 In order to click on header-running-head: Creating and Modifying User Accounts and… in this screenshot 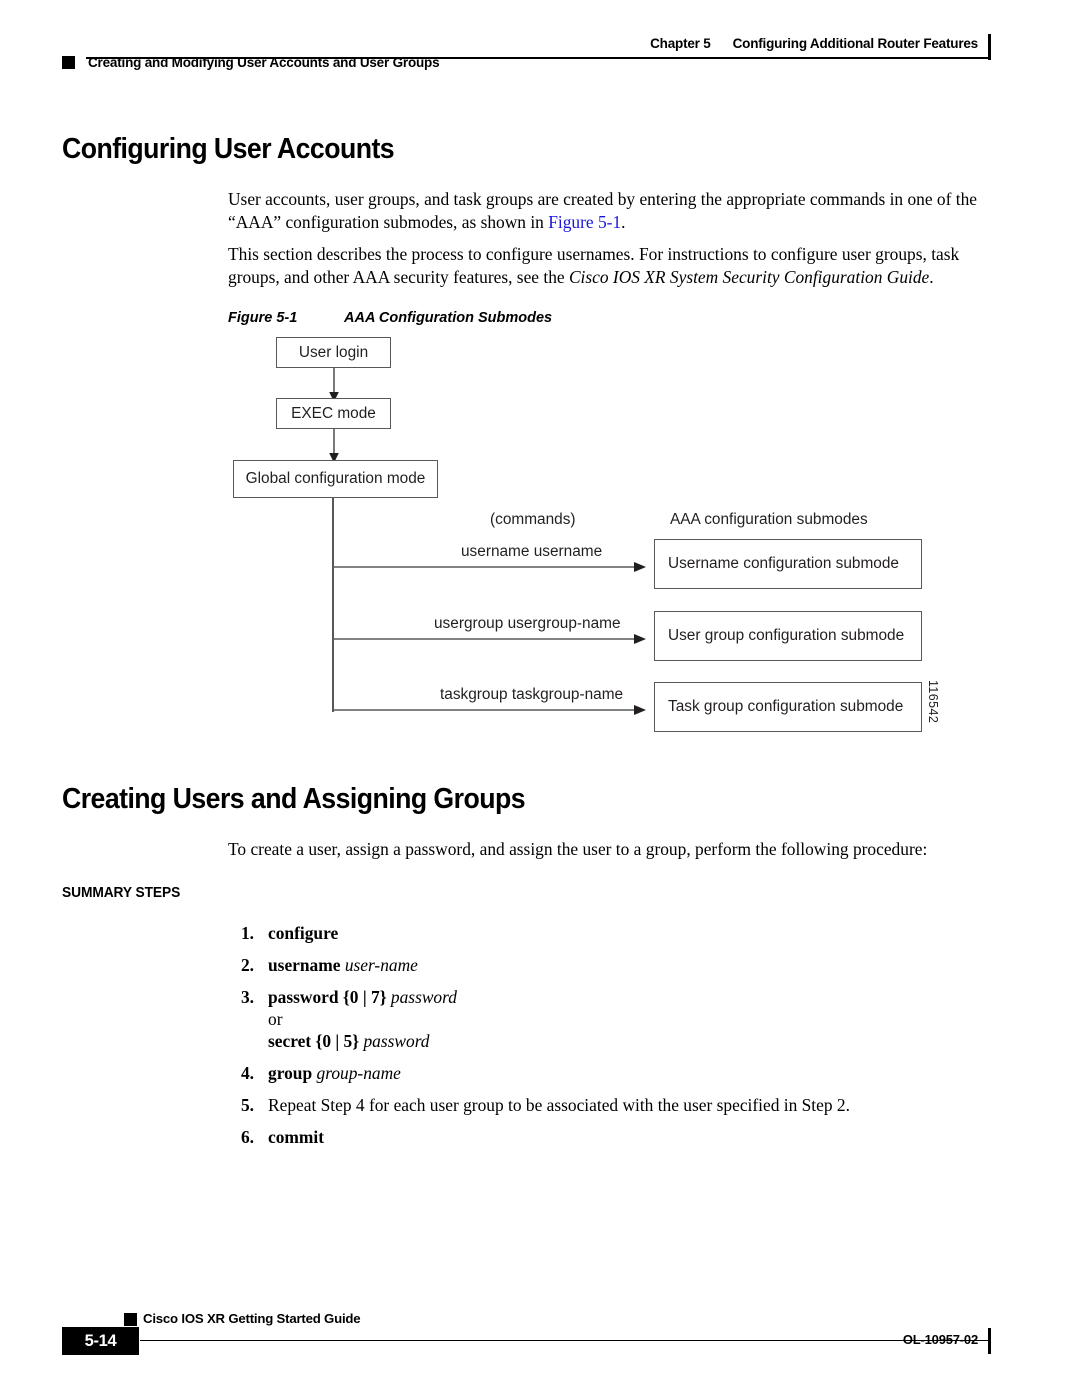, I will do `click(264, 62)`.